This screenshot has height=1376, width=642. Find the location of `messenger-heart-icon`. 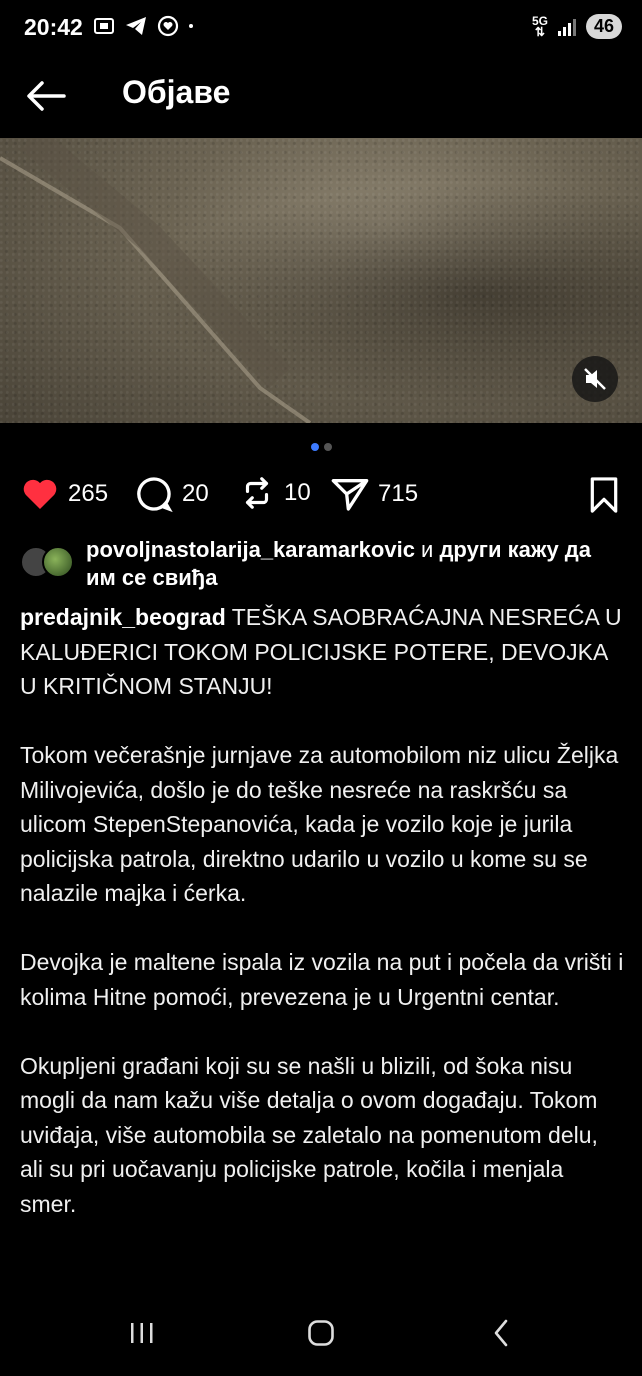

messenger-heart-icon is located at coordinates (168, 26).